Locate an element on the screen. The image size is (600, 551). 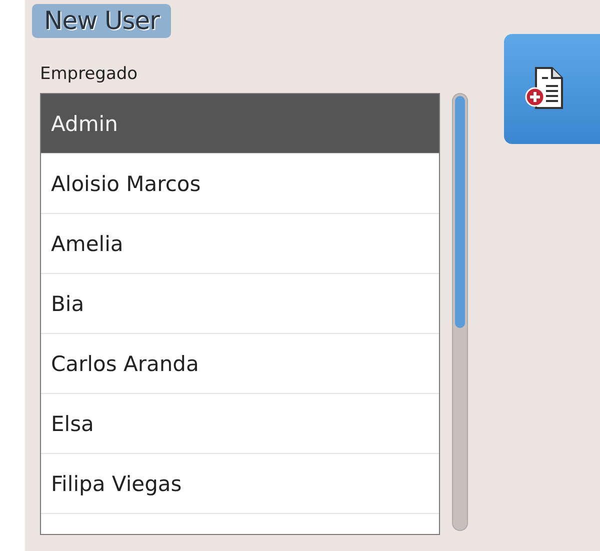
add-document-button is located at coordinates (552, 89).